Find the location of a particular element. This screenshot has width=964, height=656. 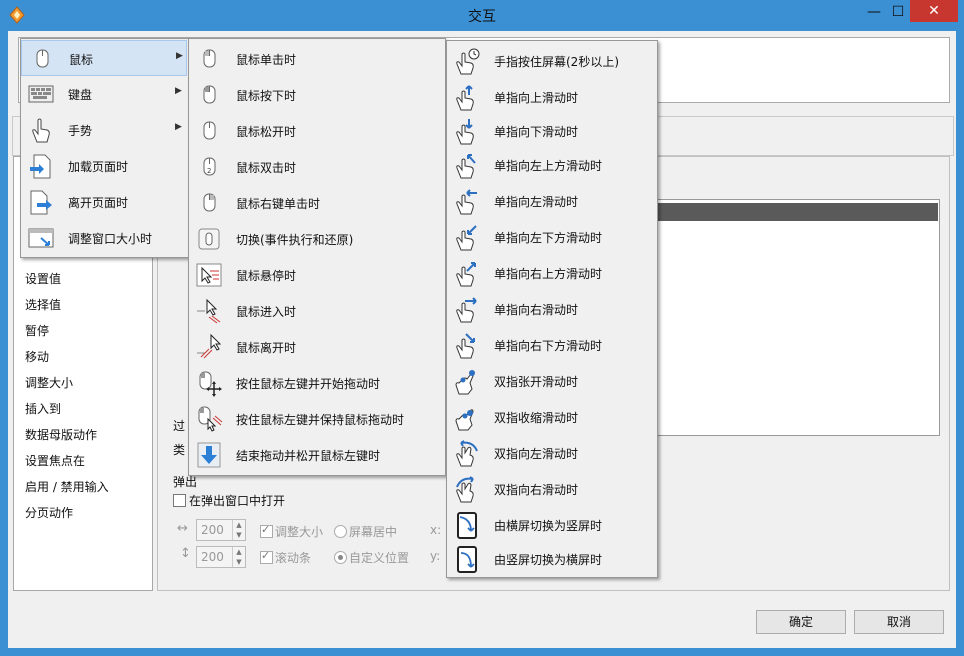

action-item-pause: 暂停 is located at coordinates (37, 331).